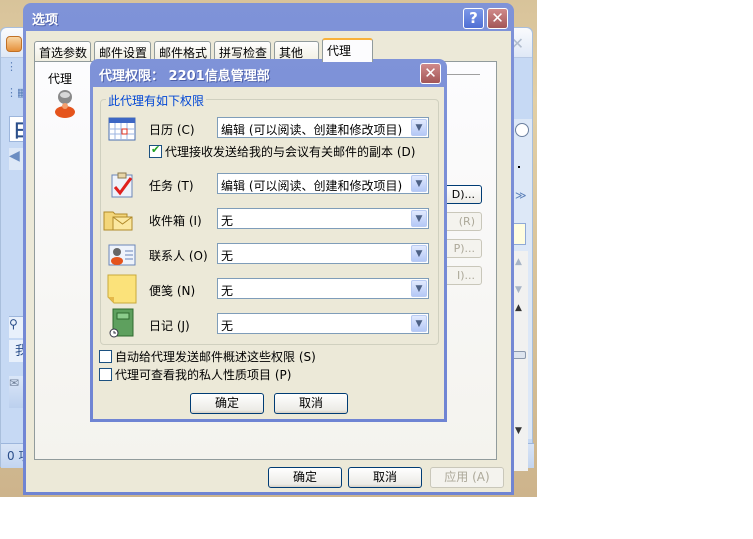 The width and height of the screenshot is (753, 539). Describe the element at coordinates (518, 431) in the screenshot. I see `scroll-down-icon-2: ▼` at that location.